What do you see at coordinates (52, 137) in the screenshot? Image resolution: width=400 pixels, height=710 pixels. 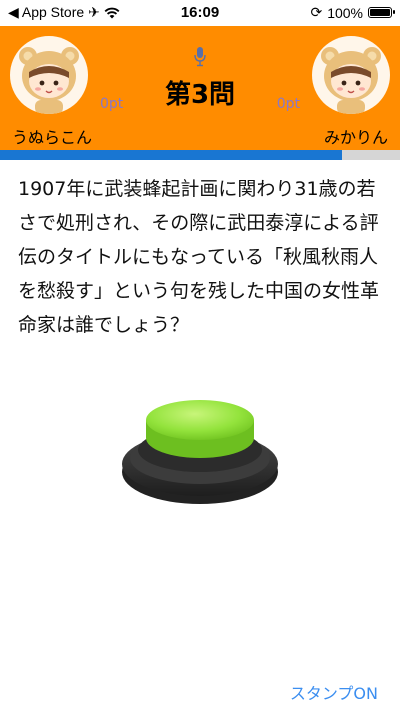 I see `left-player-name: うぬらこん` at bounding box center [52, 137].